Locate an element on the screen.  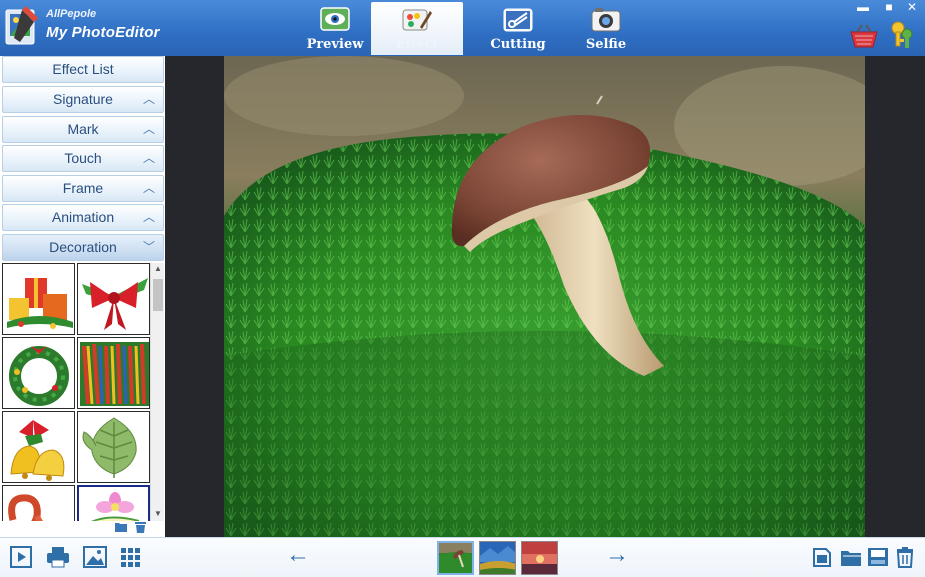
sidebar-item-label: Signature is located at coordinates (83, 99).